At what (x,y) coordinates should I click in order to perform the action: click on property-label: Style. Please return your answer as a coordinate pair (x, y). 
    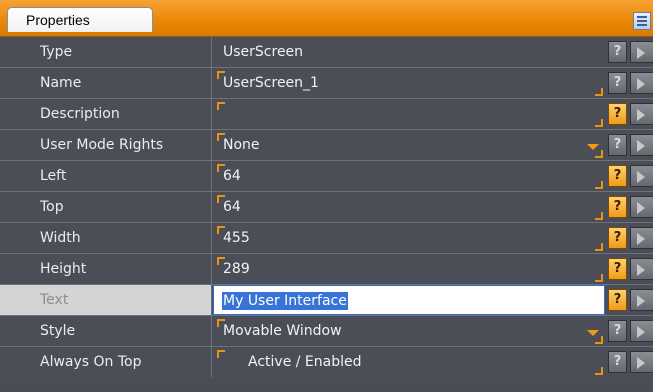
    Looking at the image, I should click on (106, 331).